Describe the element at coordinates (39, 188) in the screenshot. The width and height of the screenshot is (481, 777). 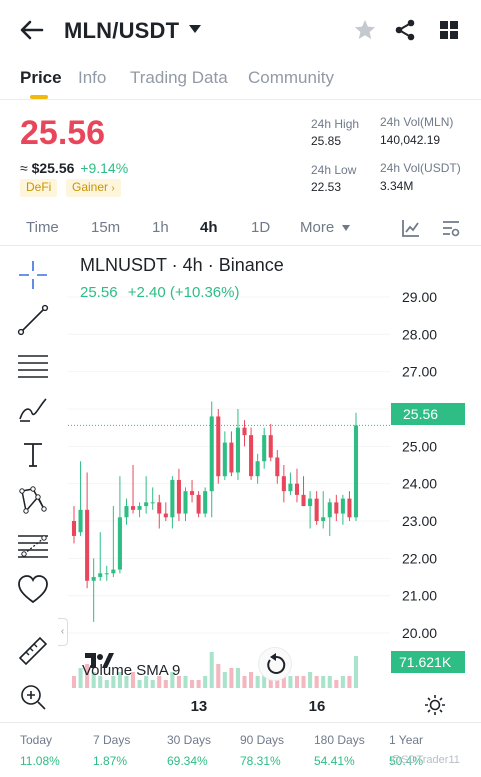
I see `tag-defi: DeFi` at that location.